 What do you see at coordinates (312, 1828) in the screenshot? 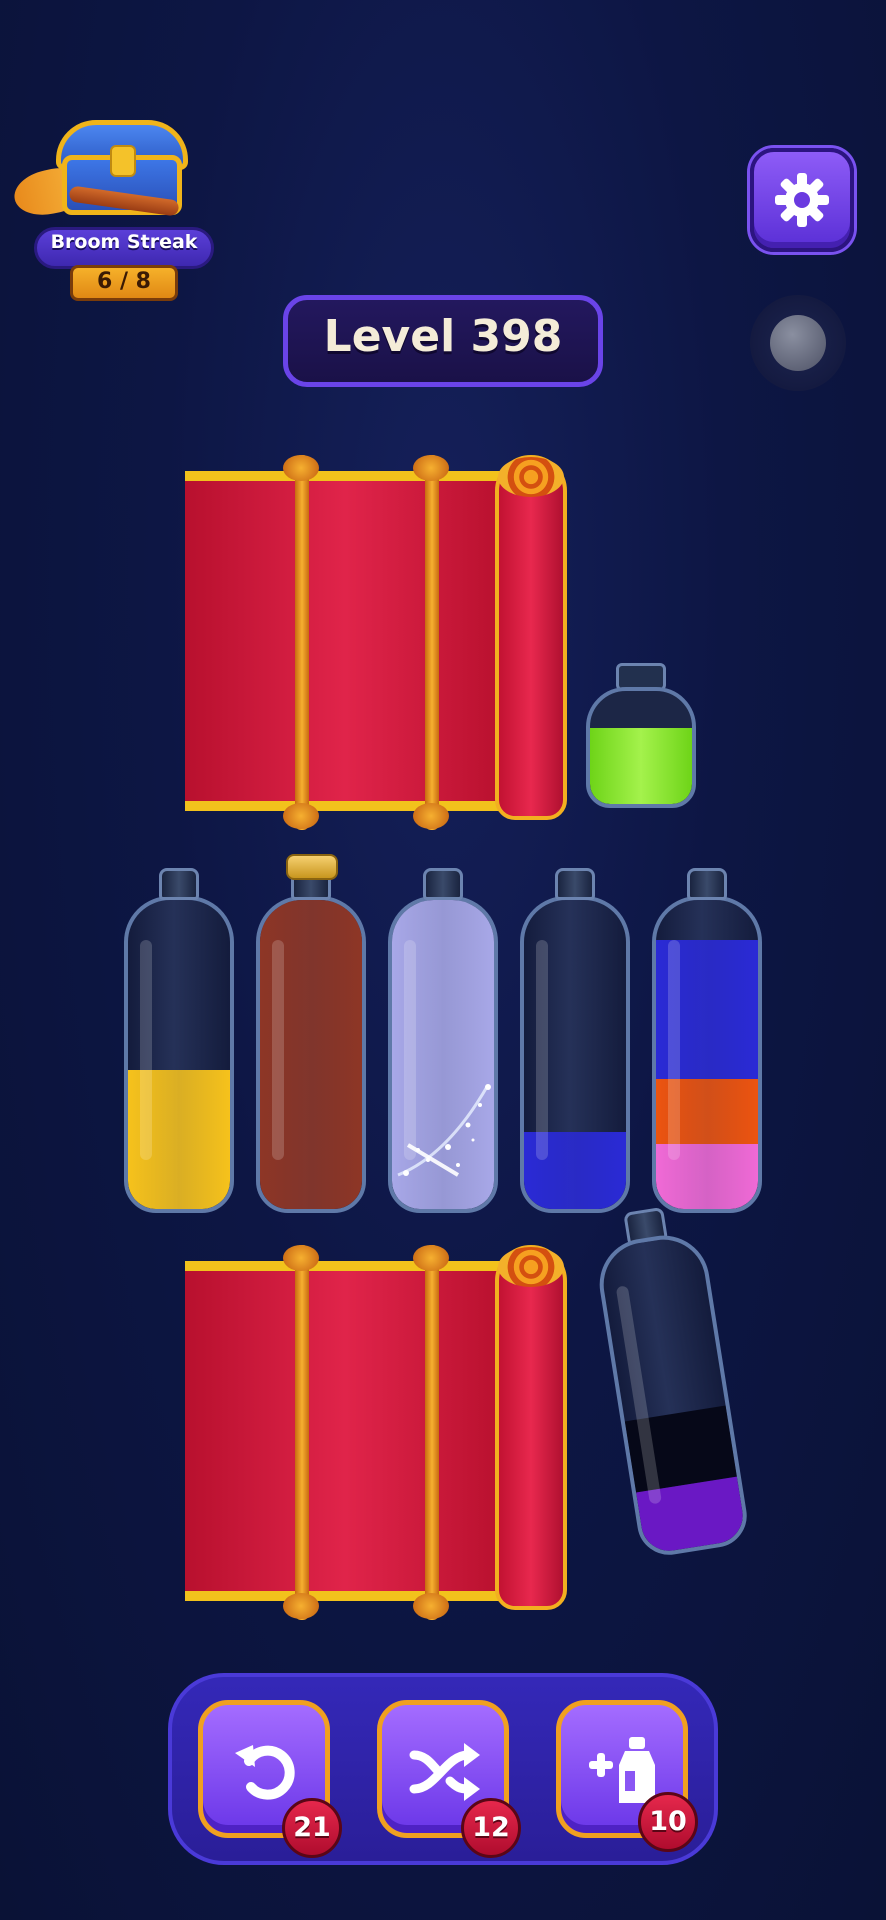
I see `undo-count-badge: 21` at bounding box center [312, 1828].